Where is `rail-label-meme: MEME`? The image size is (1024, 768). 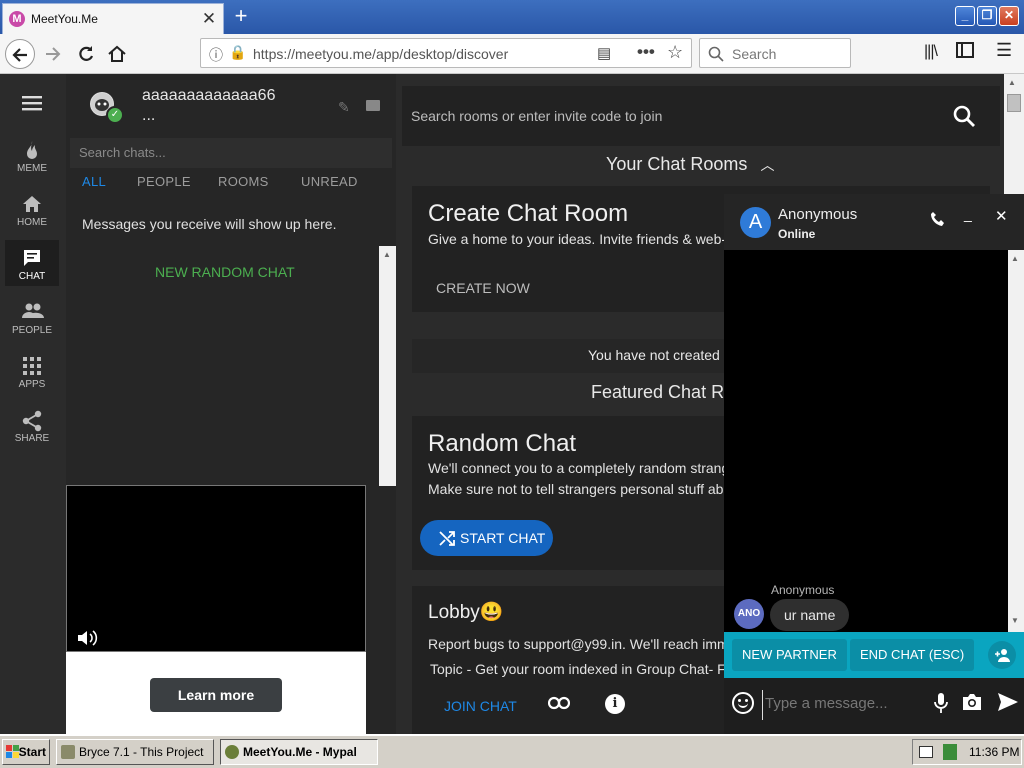 rail-label-meme: MEME is located at coordinates (32, 168).